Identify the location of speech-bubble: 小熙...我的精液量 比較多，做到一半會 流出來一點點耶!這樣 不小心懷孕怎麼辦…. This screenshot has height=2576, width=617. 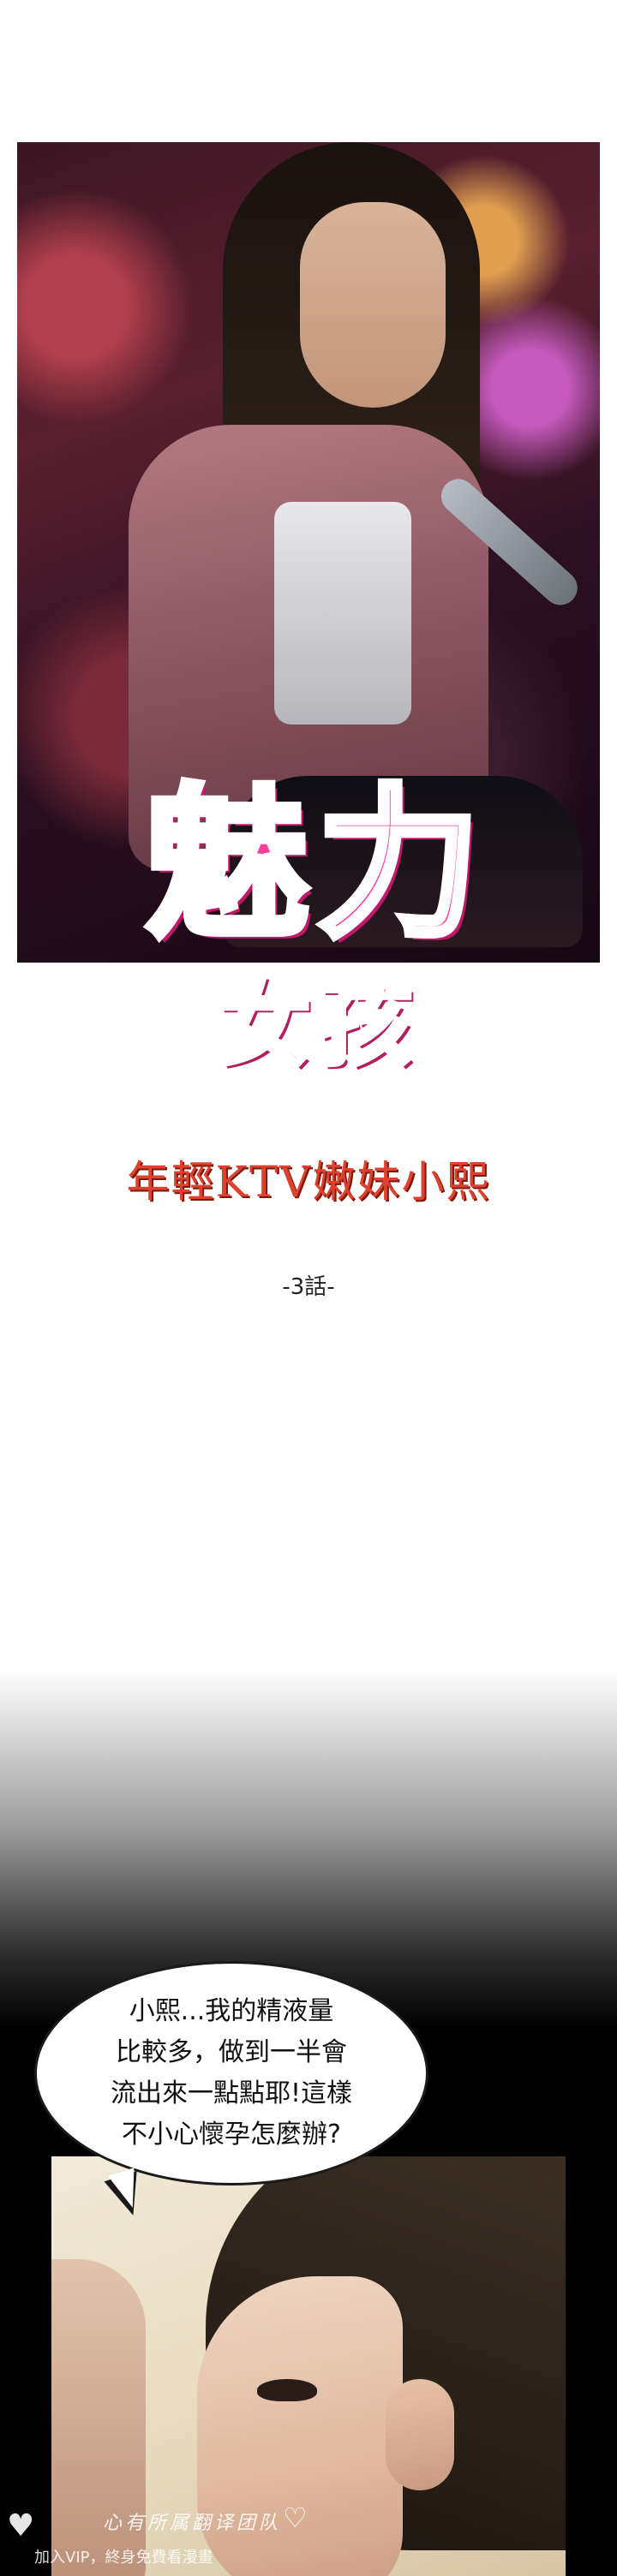
(231, 2073).